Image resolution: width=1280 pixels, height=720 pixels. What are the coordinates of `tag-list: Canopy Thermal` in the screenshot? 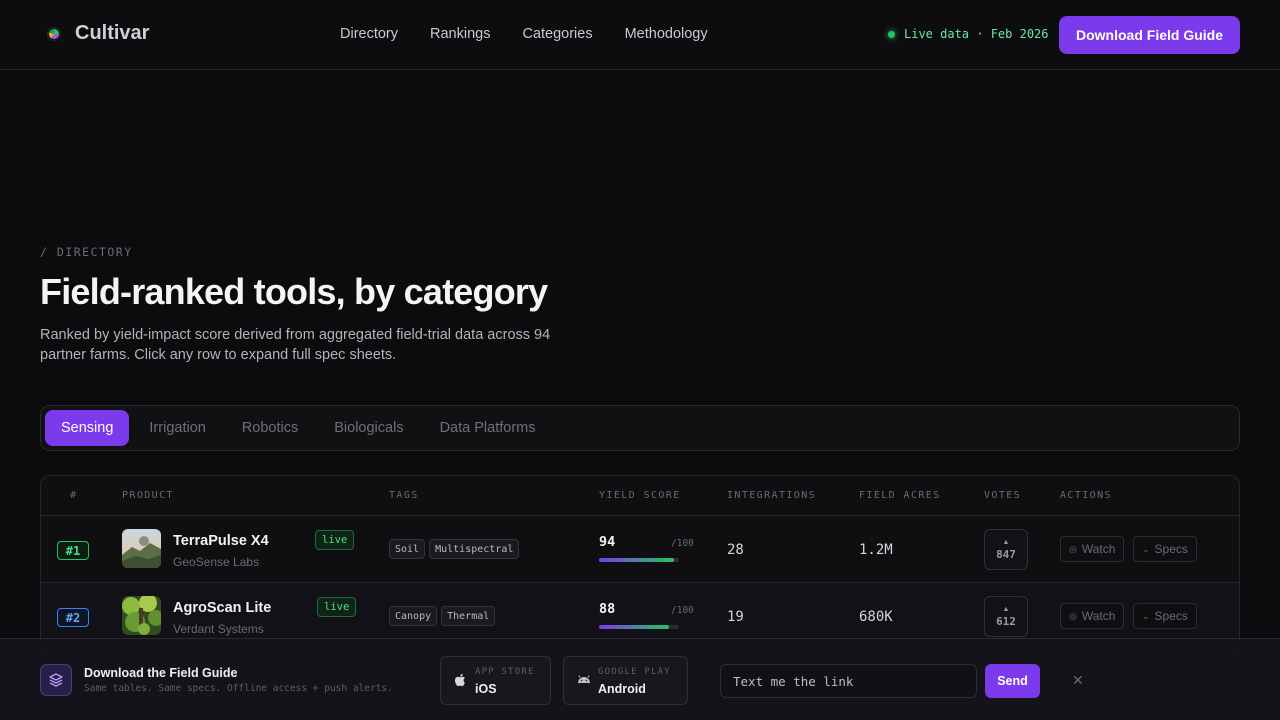 It's located at (442, 616).